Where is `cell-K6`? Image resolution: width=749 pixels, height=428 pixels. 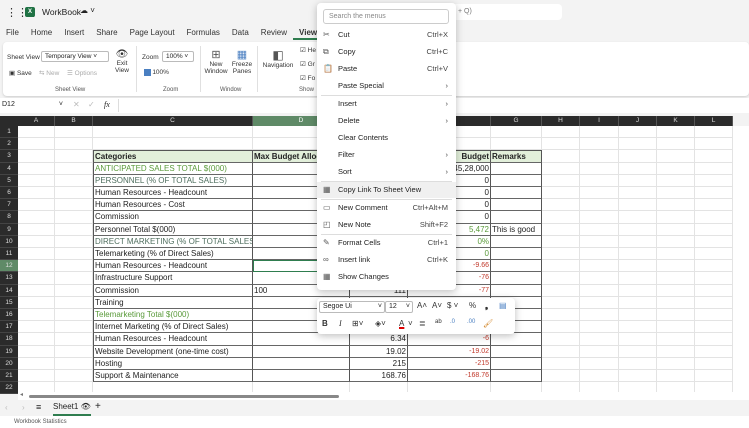 cell-K6 is located at coordinates (676, 193).